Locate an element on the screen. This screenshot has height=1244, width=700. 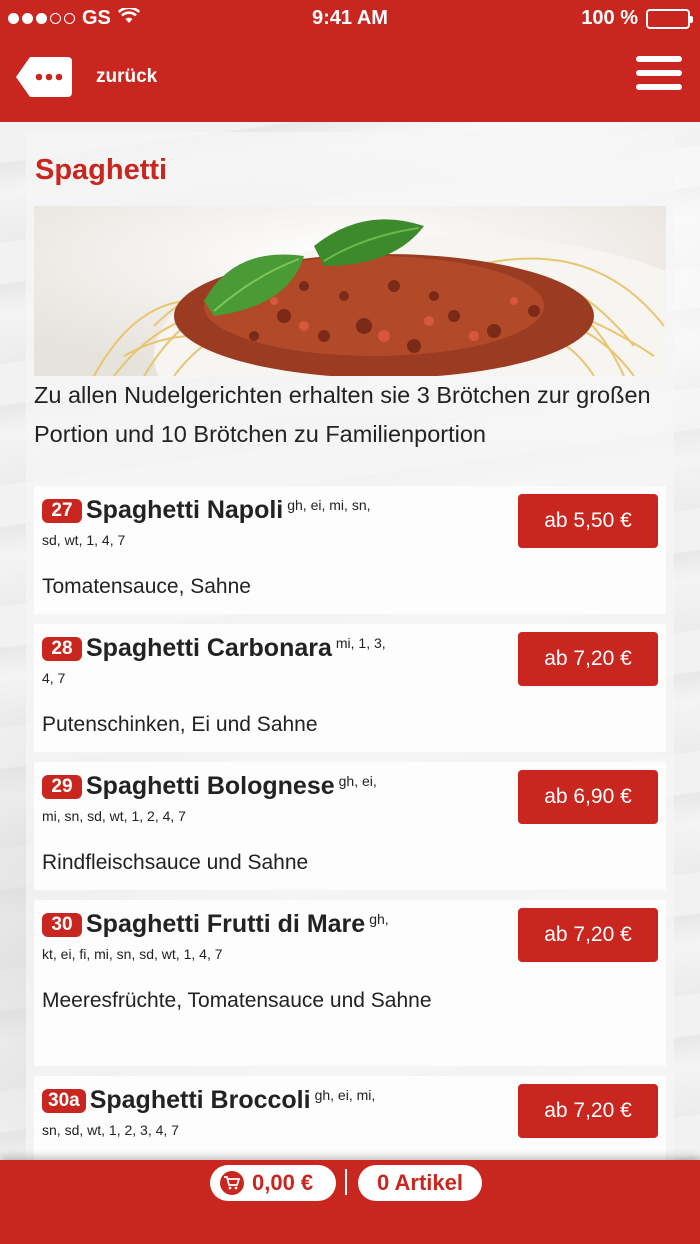
app-header: zurück is located at coordinates (350, 79).